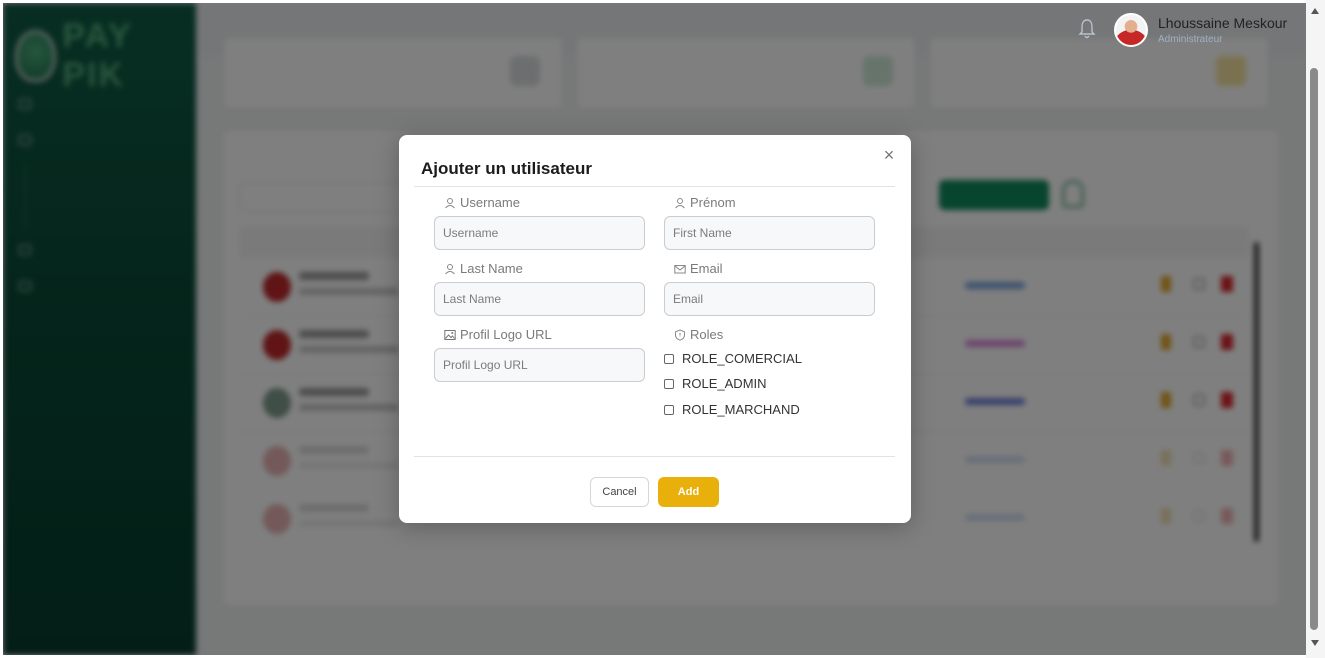 The width and height of the screenshot is (1325, 658). I want to click on add-button: Add, so click(688, 492).